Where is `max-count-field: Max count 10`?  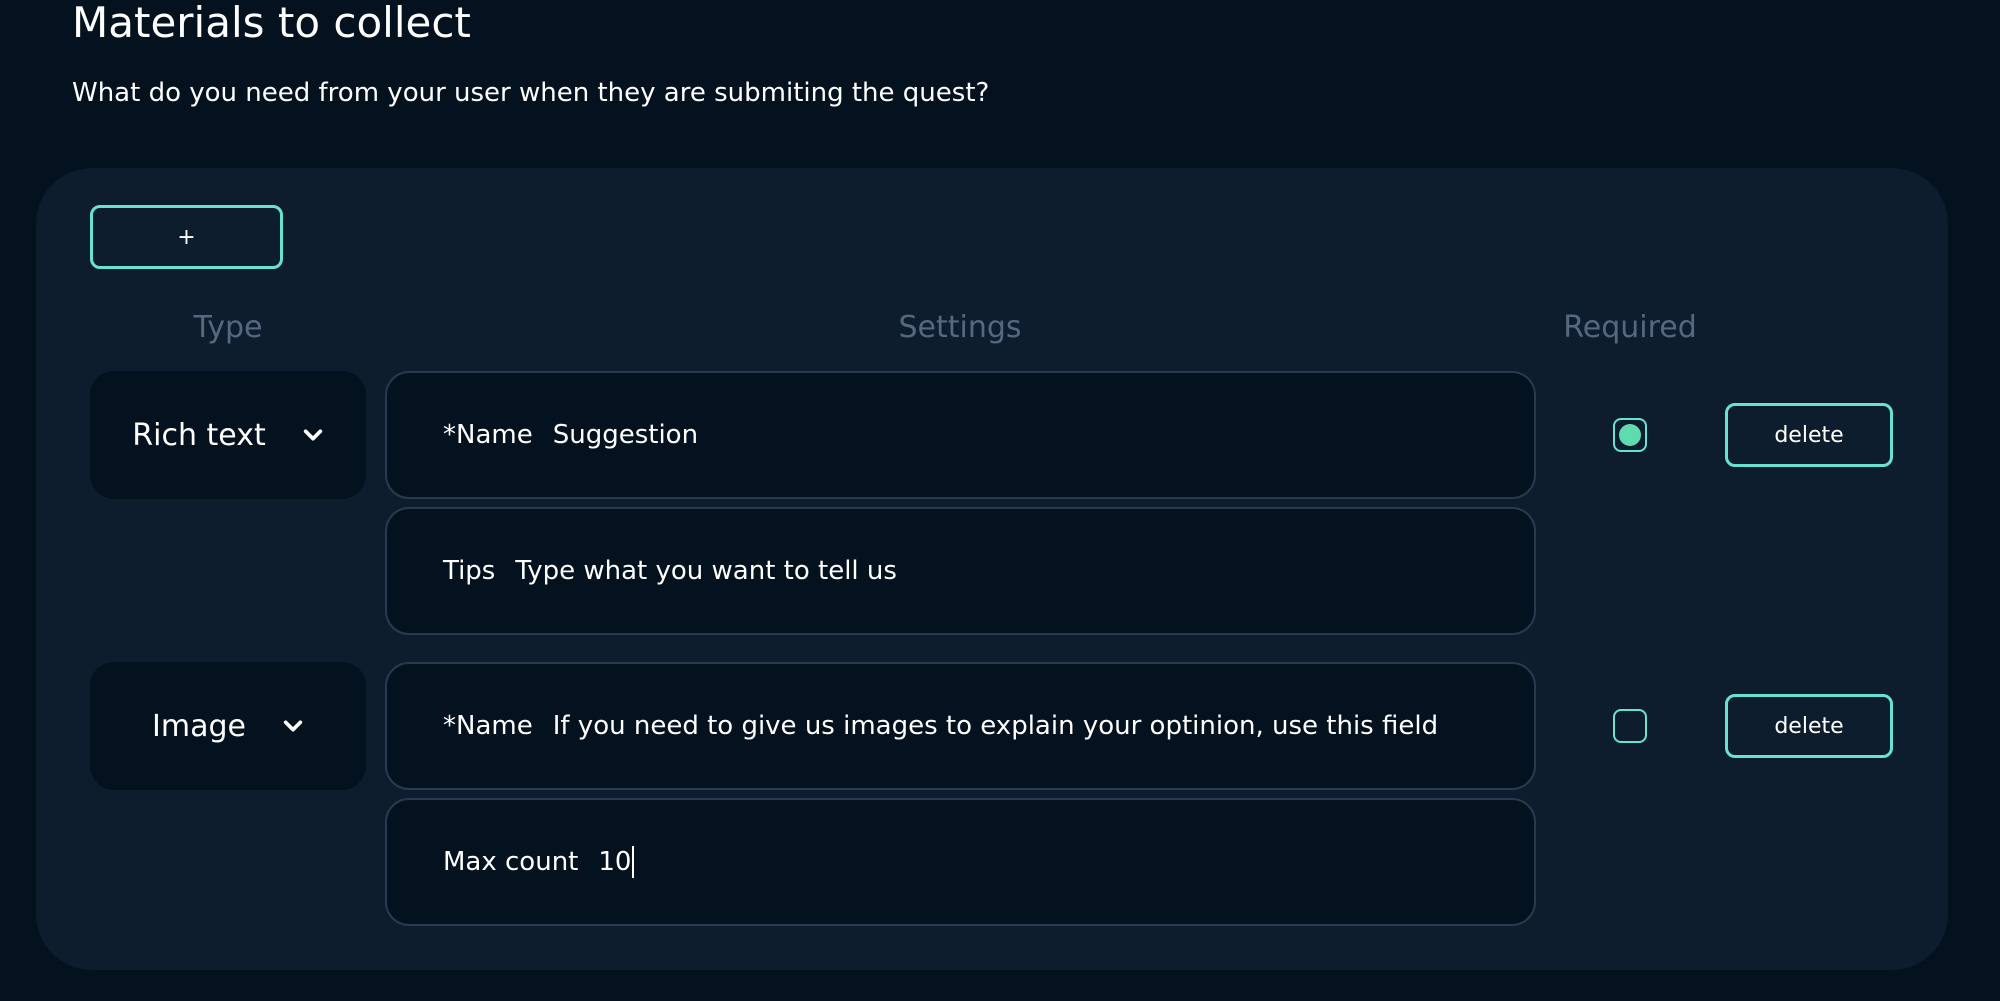 max-count-field: Max count 10 is located at coordinates (960, 862).